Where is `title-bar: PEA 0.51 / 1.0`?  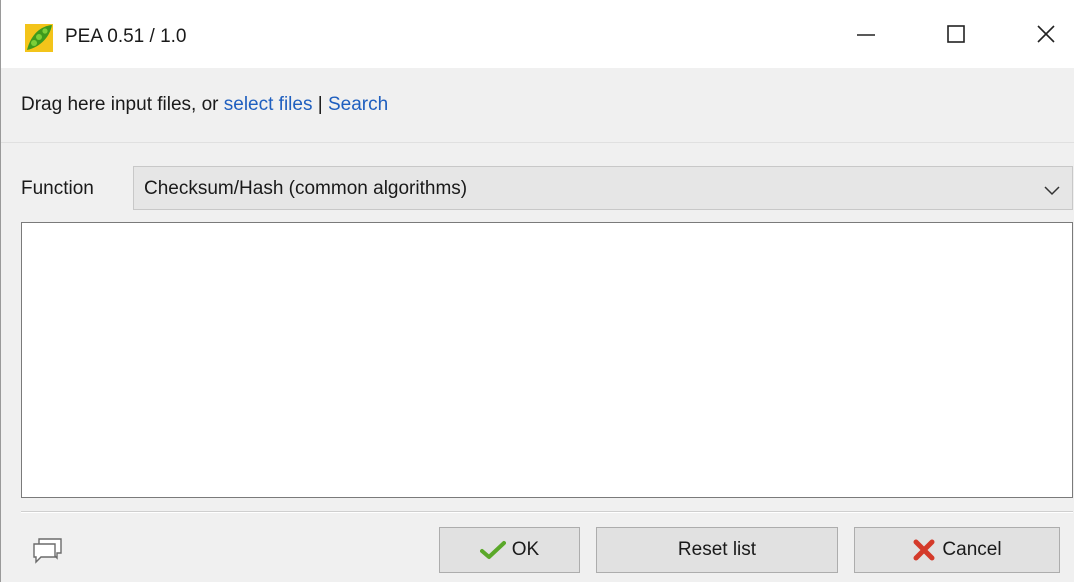
title-bar: PEA 0.51 / 1.0 is located at coordinates (537, 34).